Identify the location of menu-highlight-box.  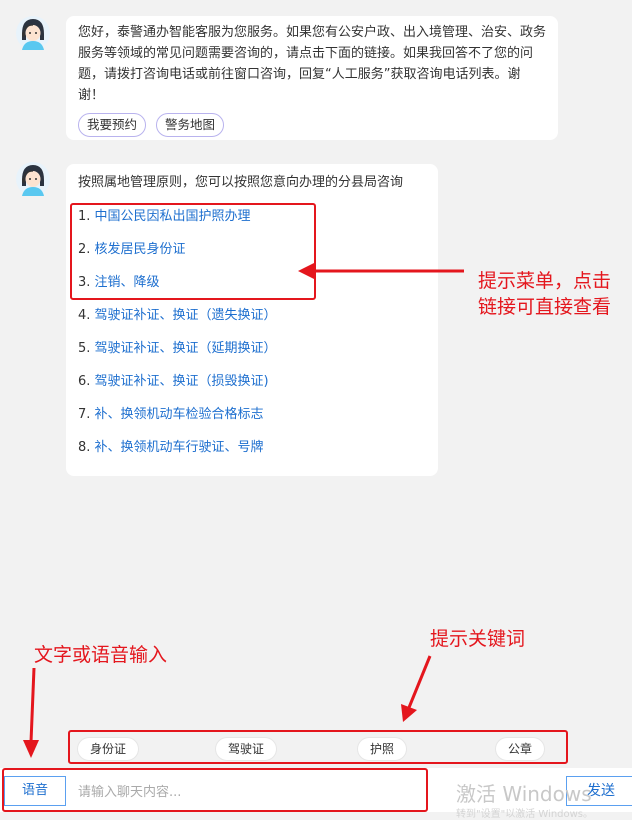
(193, 251).